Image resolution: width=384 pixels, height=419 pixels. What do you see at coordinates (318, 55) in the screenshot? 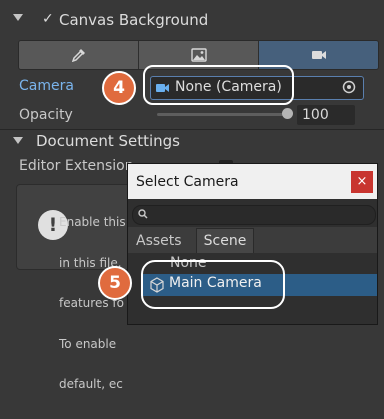
I see `video-camera-icon` at bounding box center [318, 55].